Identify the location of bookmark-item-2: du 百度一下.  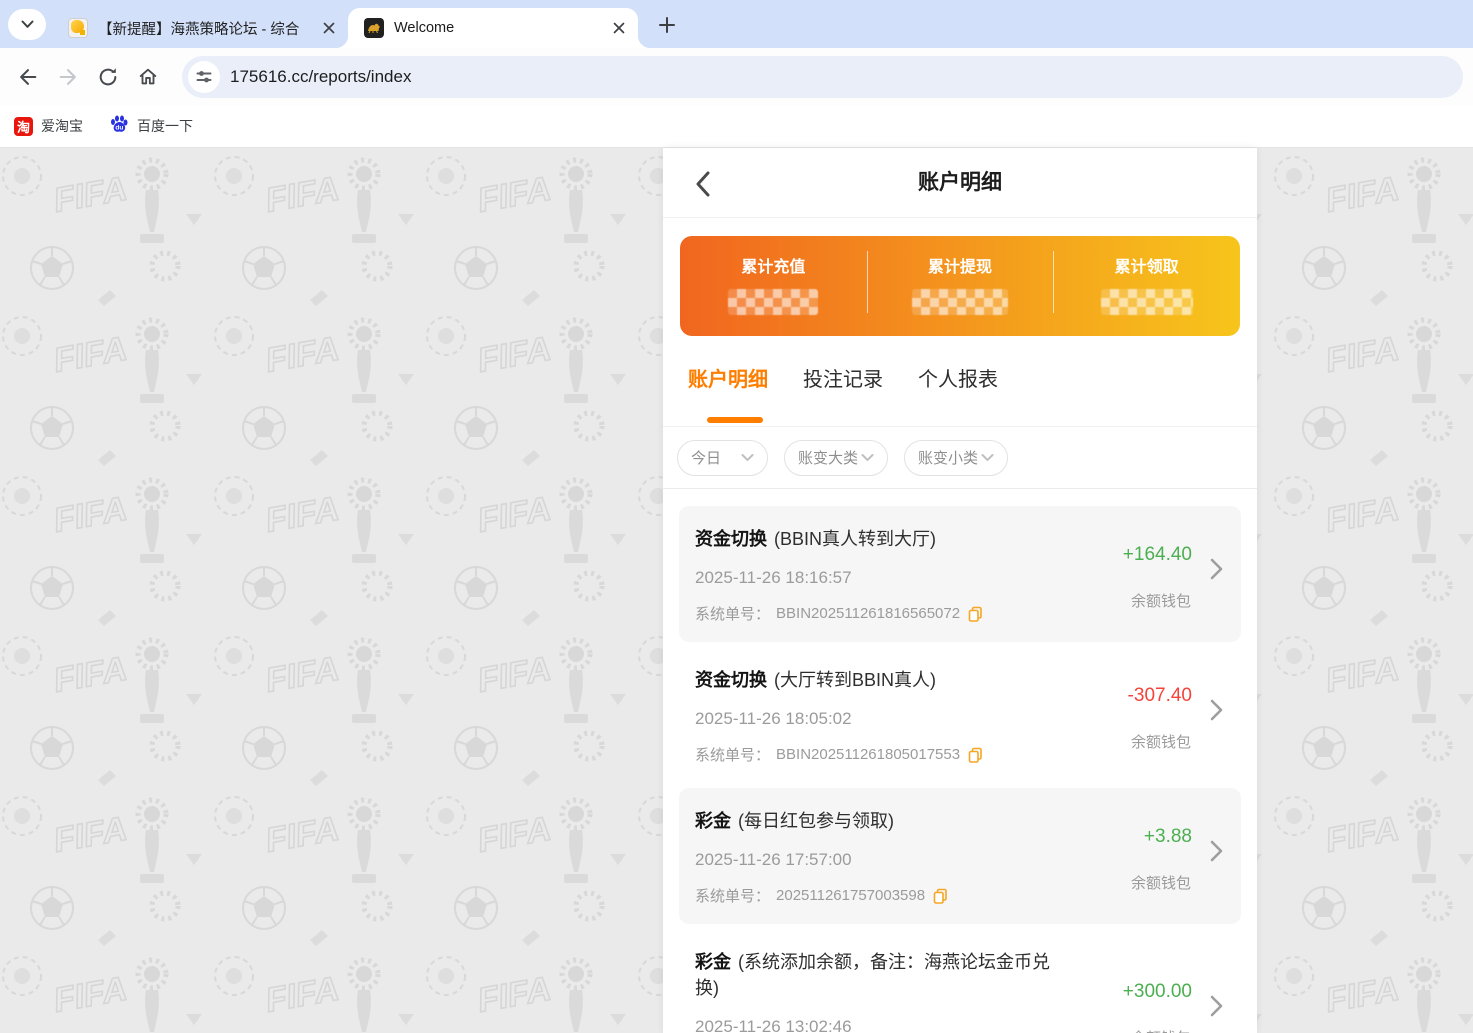
(151, 126).